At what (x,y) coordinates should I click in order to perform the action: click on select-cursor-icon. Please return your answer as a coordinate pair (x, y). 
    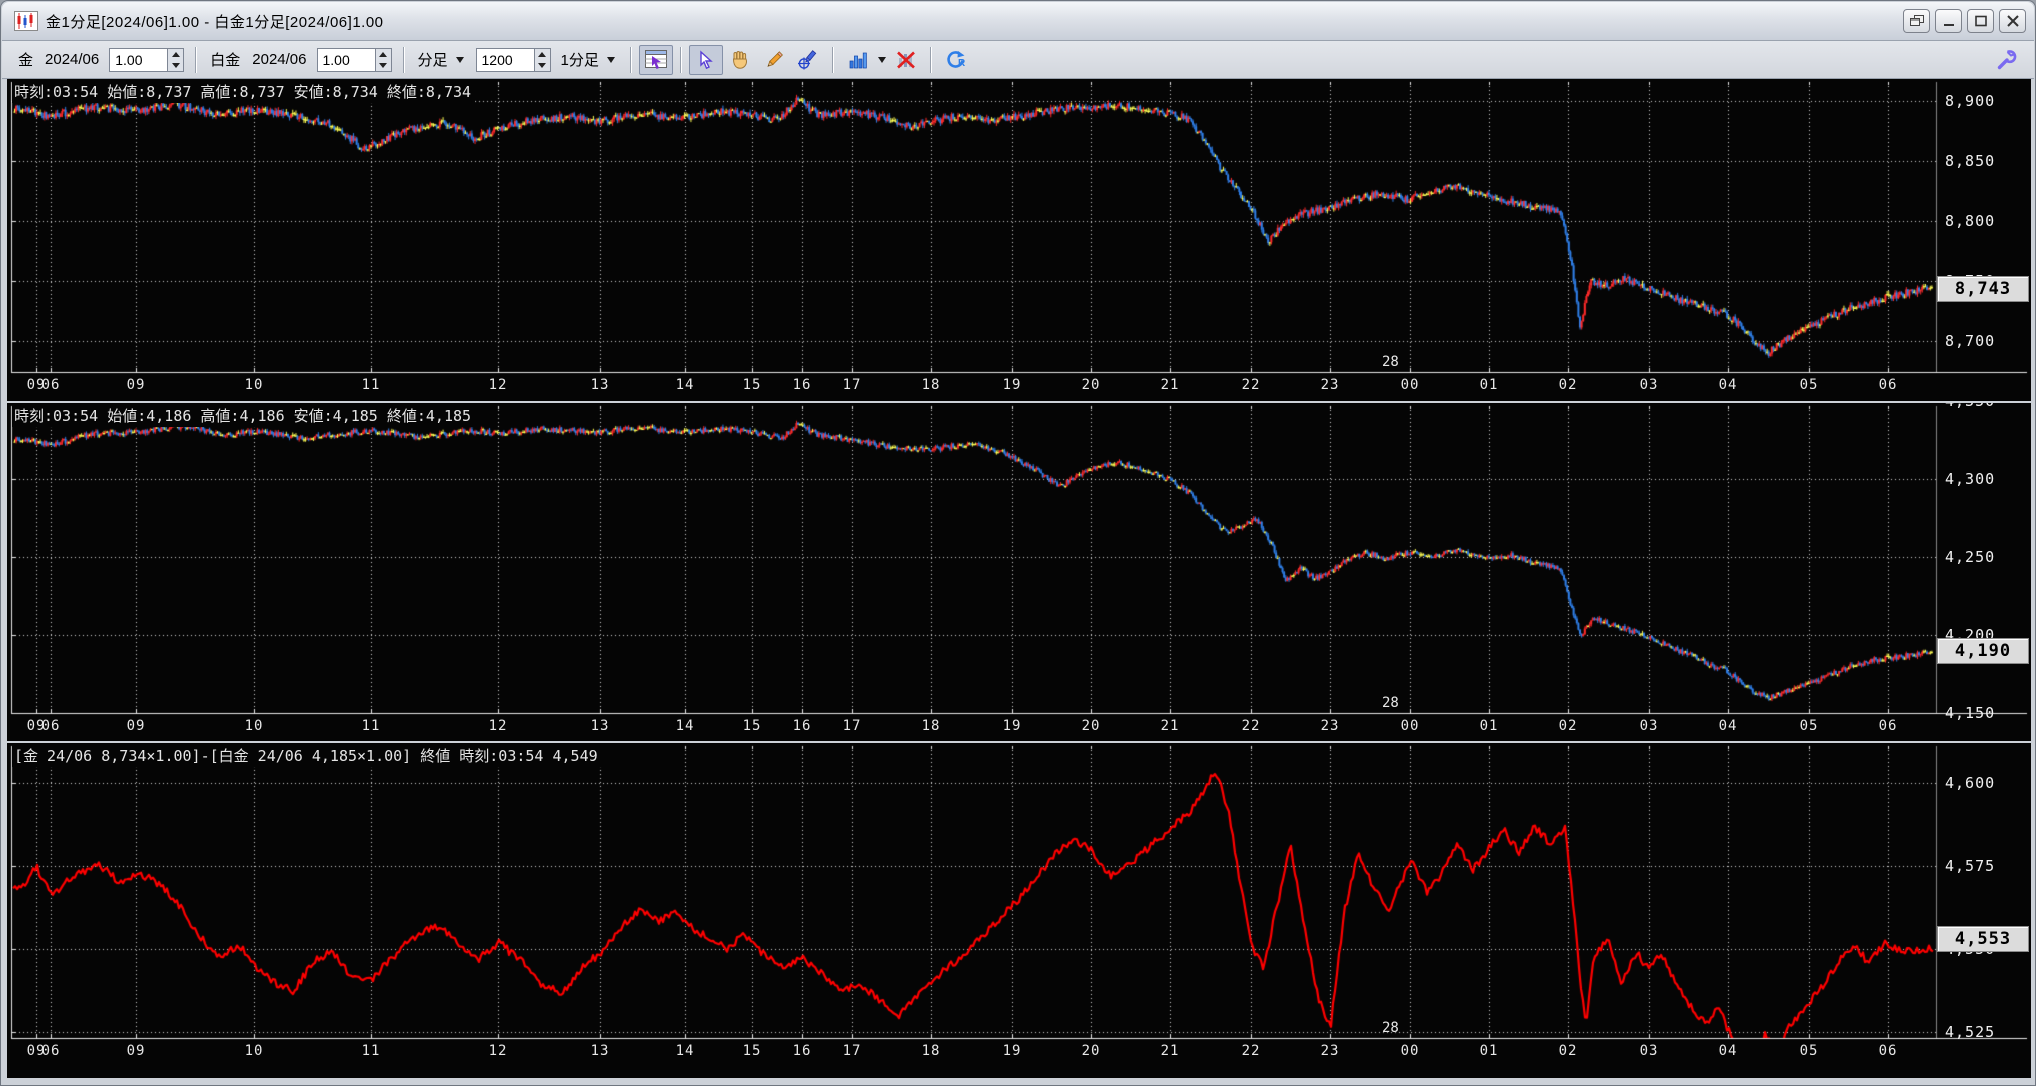
    Looking at the image, I should click on (706, 59).